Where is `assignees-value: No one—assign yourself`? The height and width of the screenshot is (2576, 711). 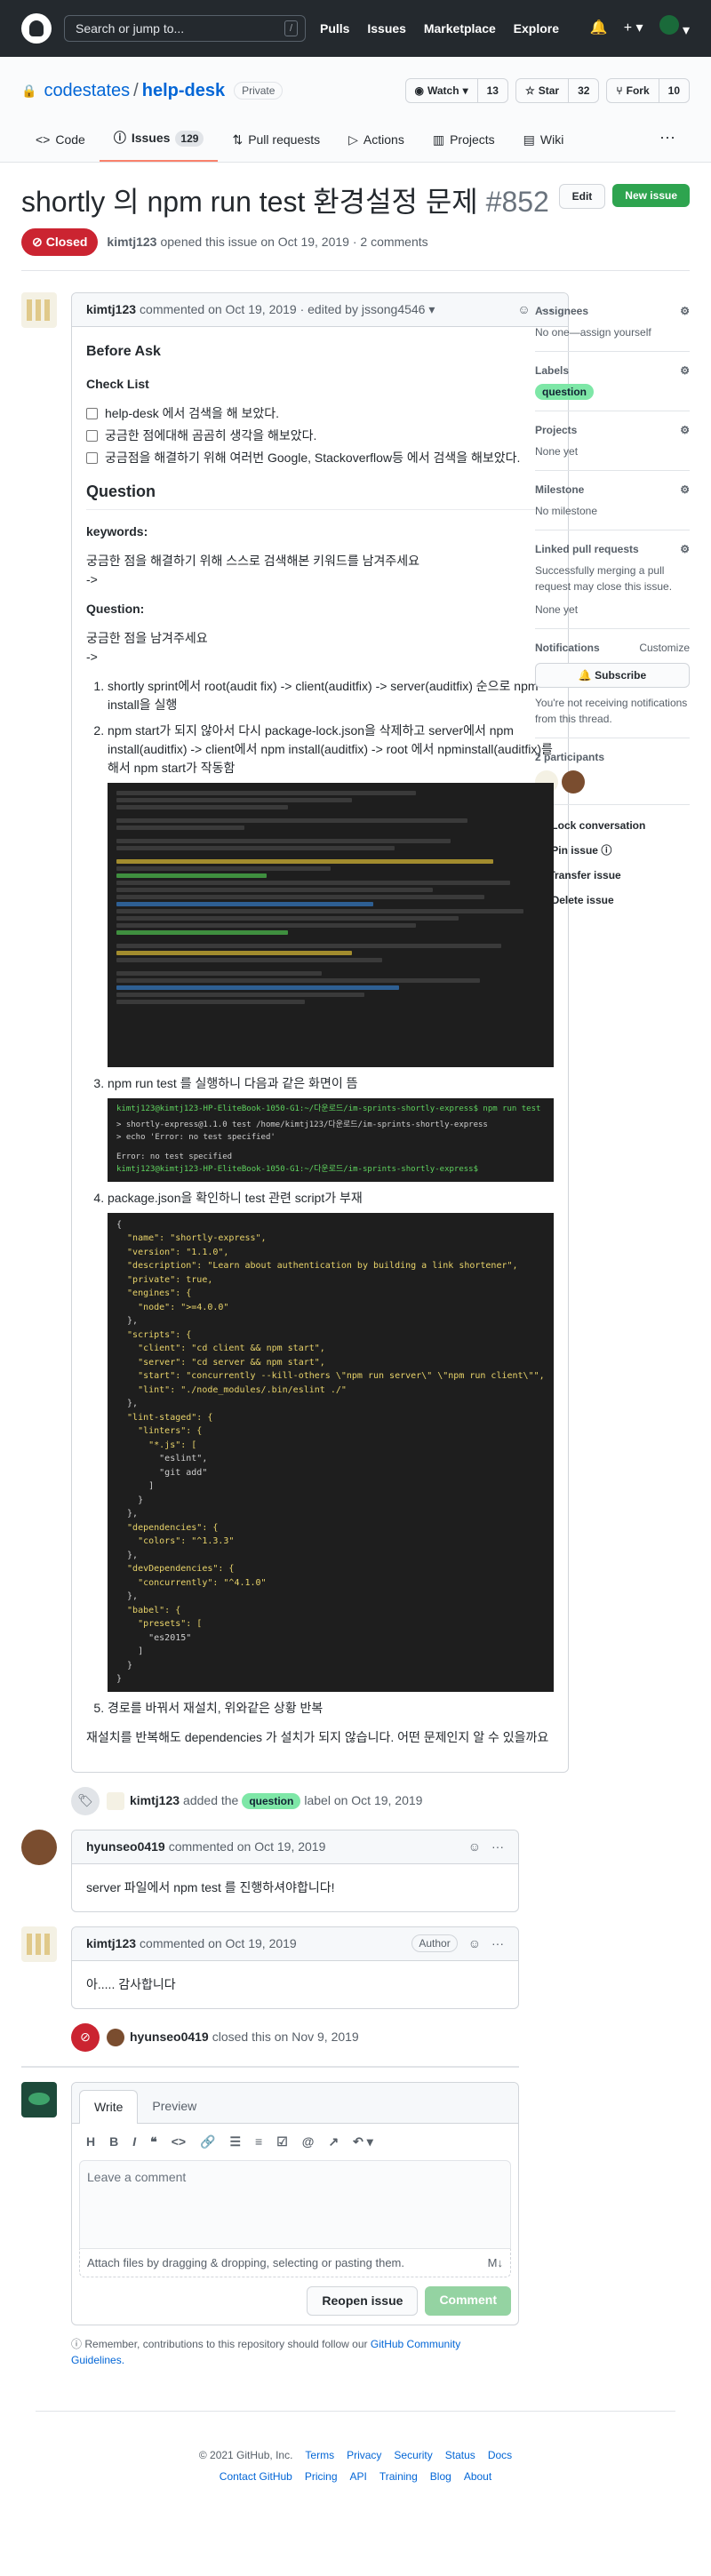 assignees-value: No one—assign yourself is located at coordinates (612, 332).